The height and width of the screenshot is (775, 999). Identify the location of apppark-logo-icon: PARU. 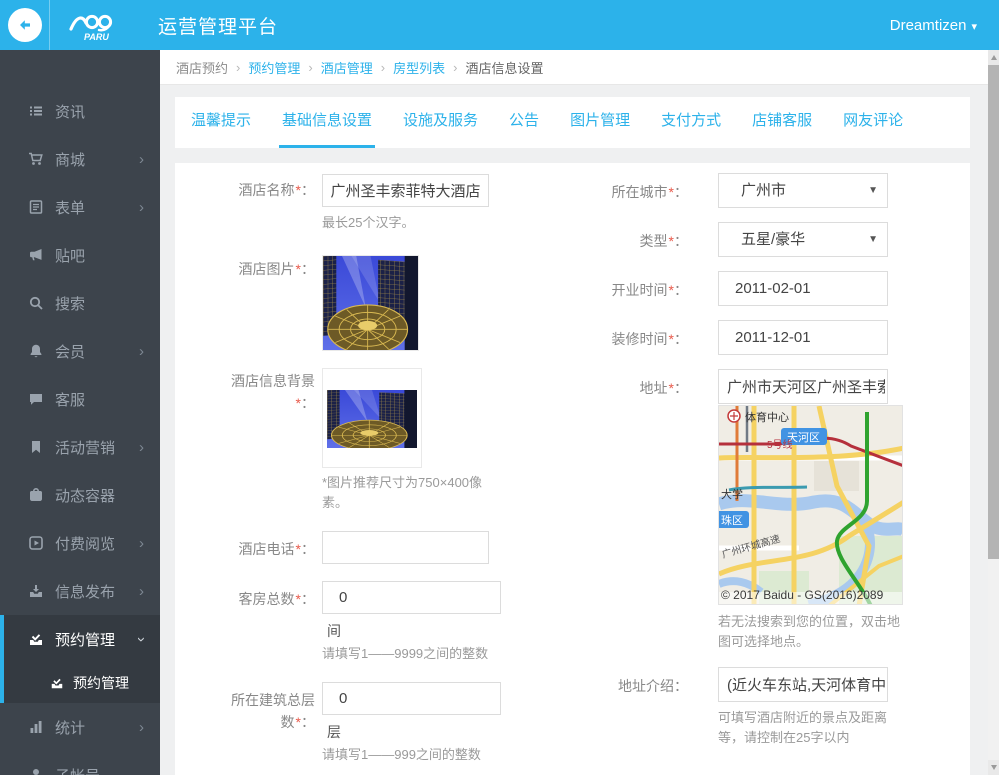
(91, 28).